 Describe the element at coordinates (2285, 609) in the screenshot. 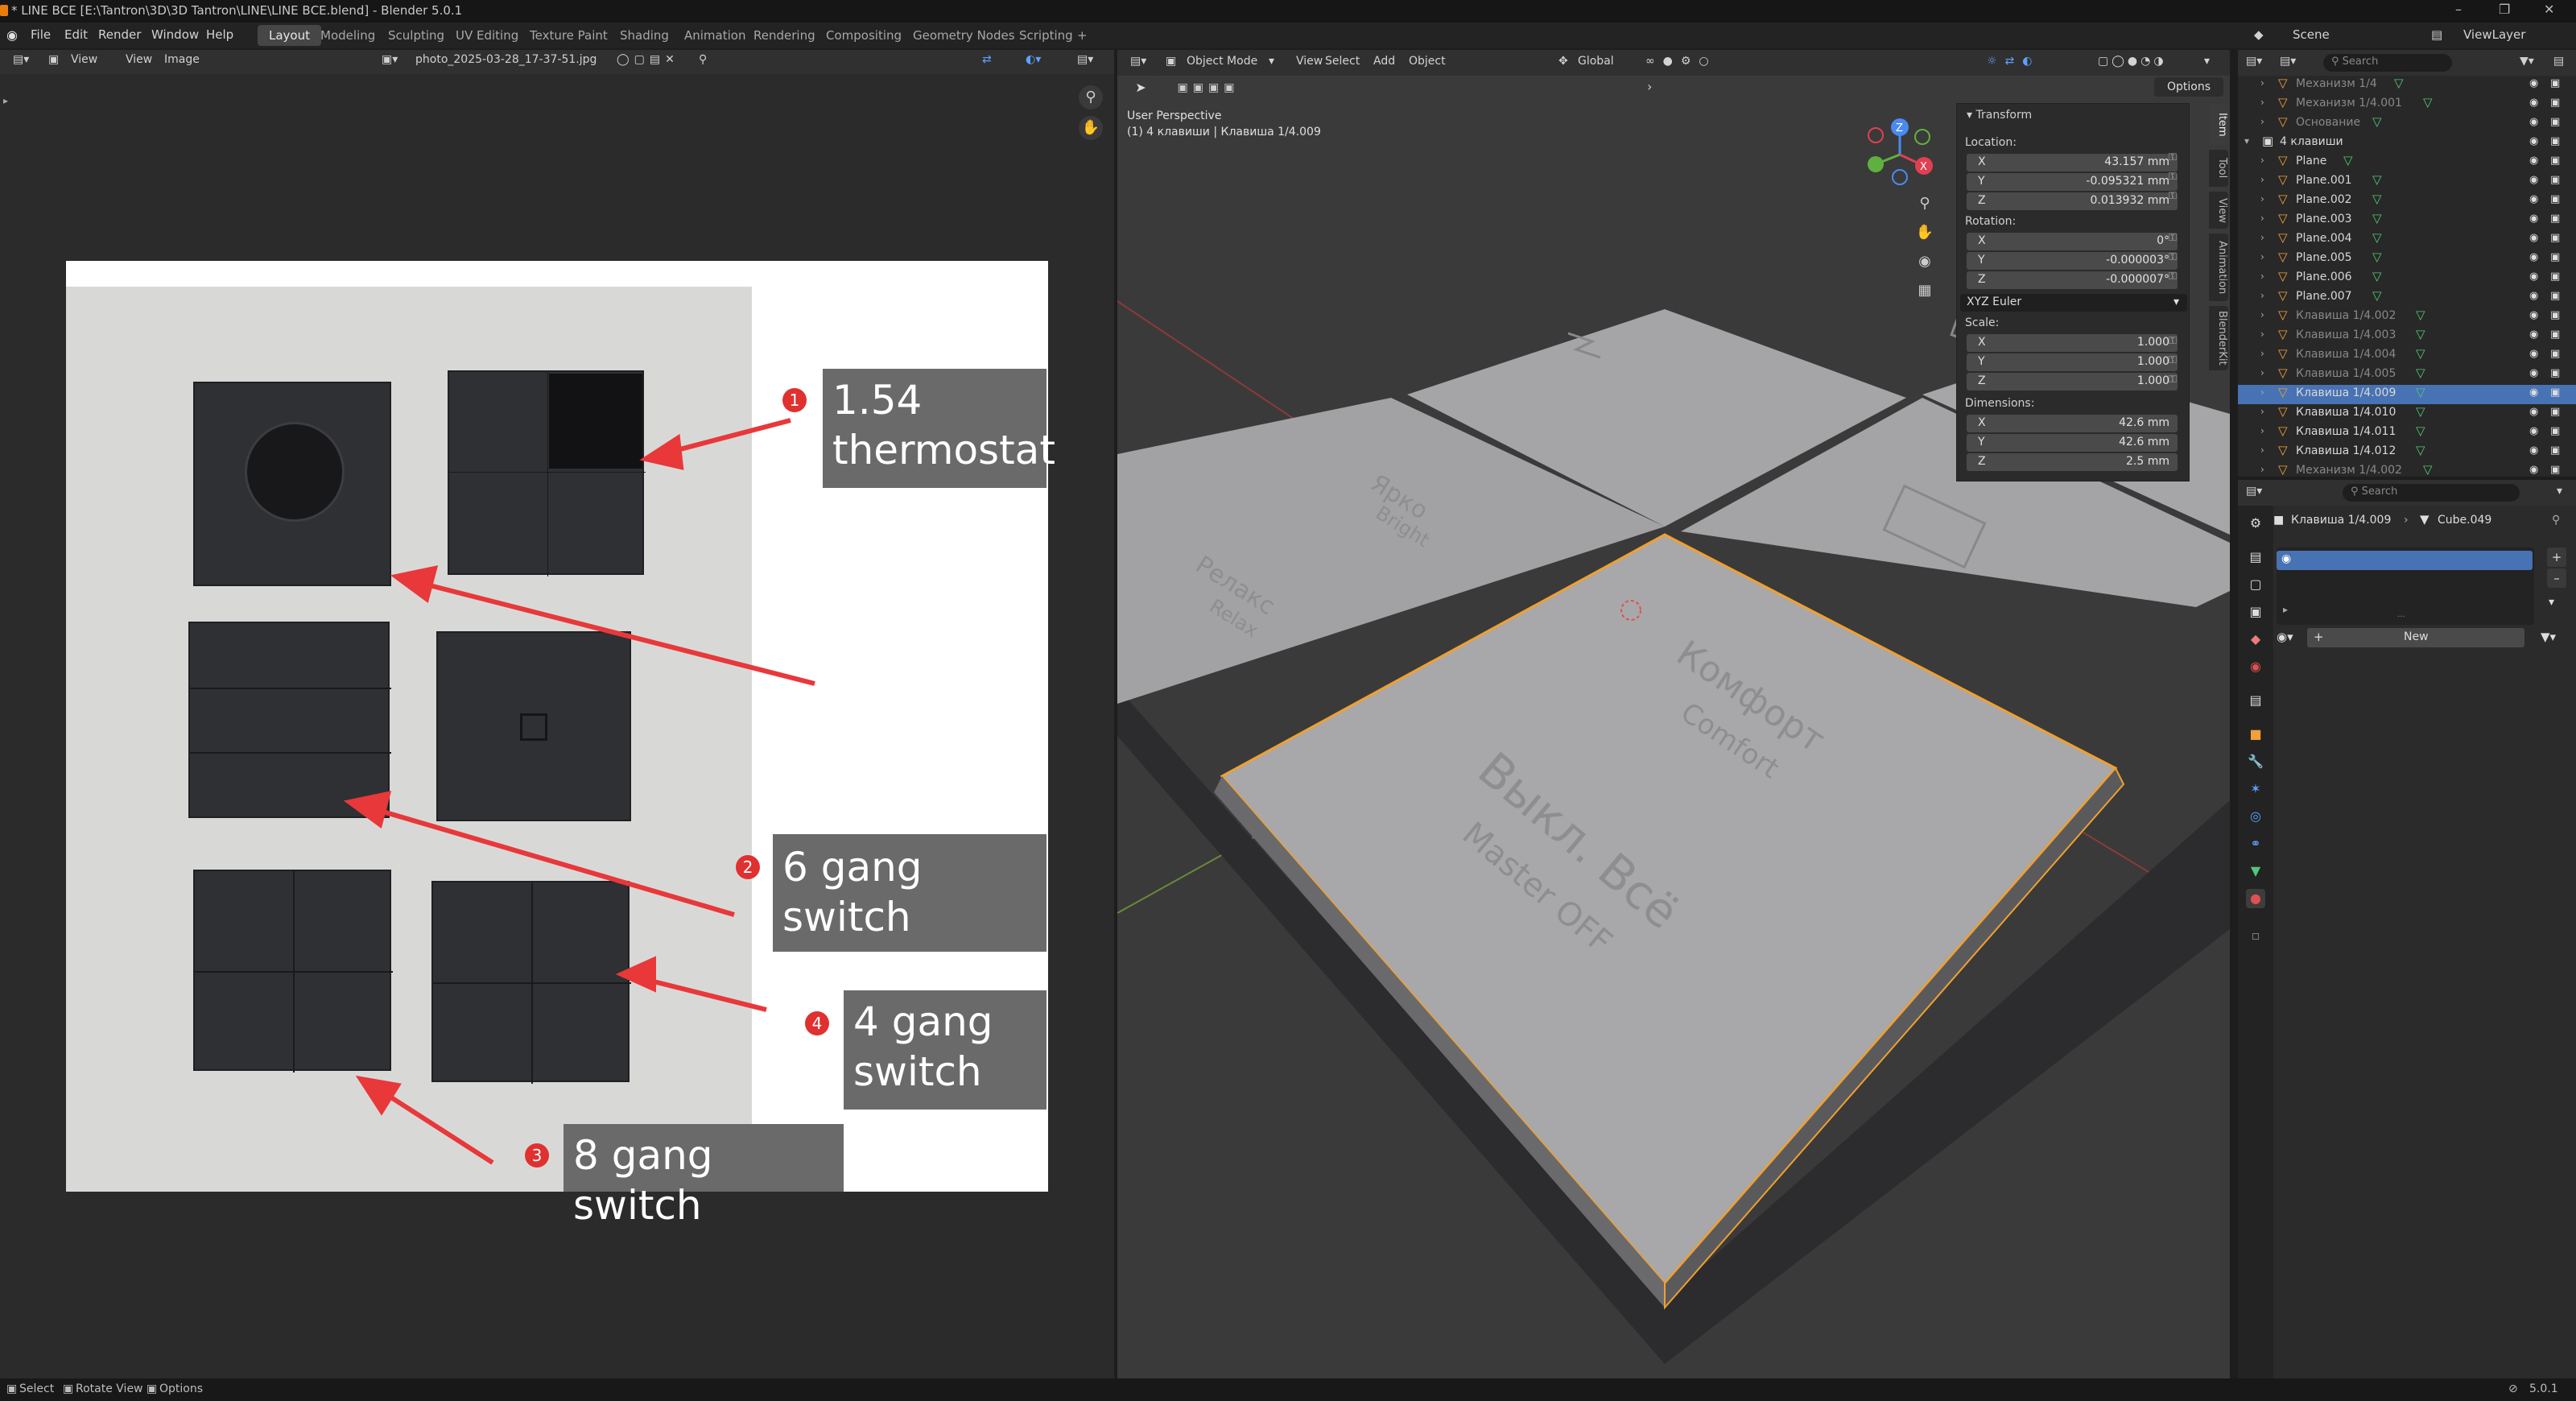

I see `slot-expand-icon: ▸` at that location.